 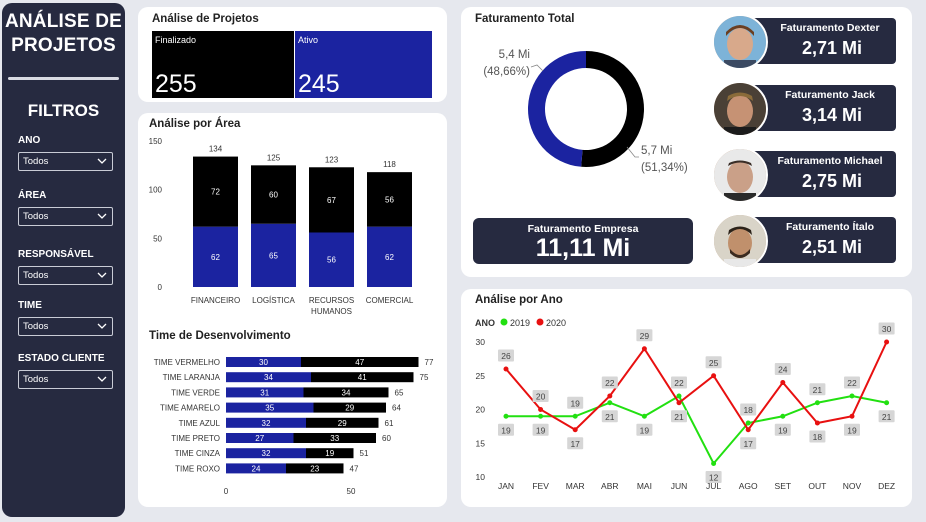 What do you see at coordinates (748, 410) in the screenshot?
I see `data-label: 18` at bounding box center [748, 410].